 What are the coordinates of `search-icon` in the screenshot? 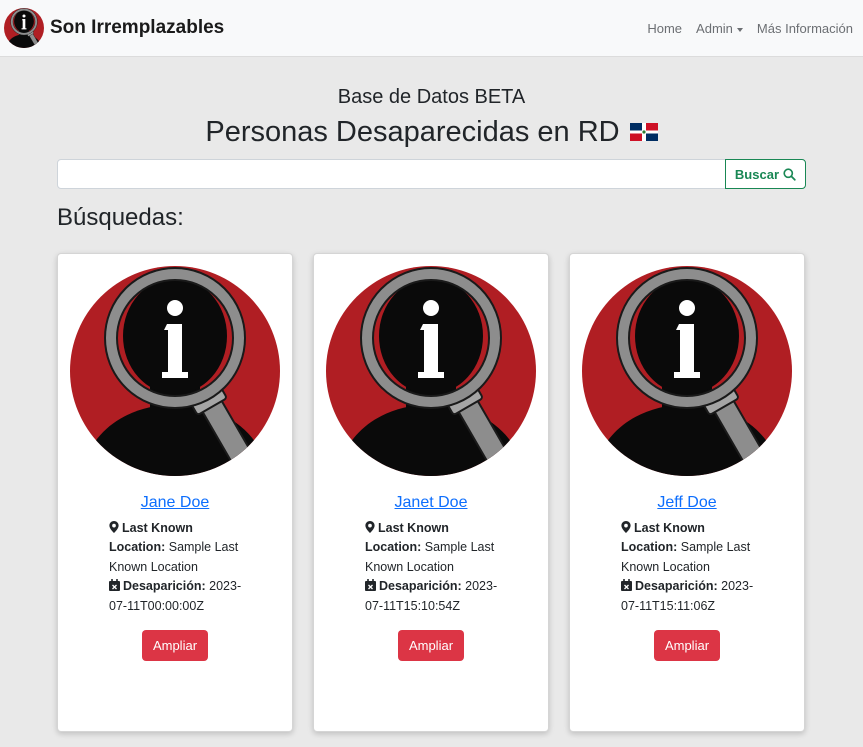 It's located at (789, 174).